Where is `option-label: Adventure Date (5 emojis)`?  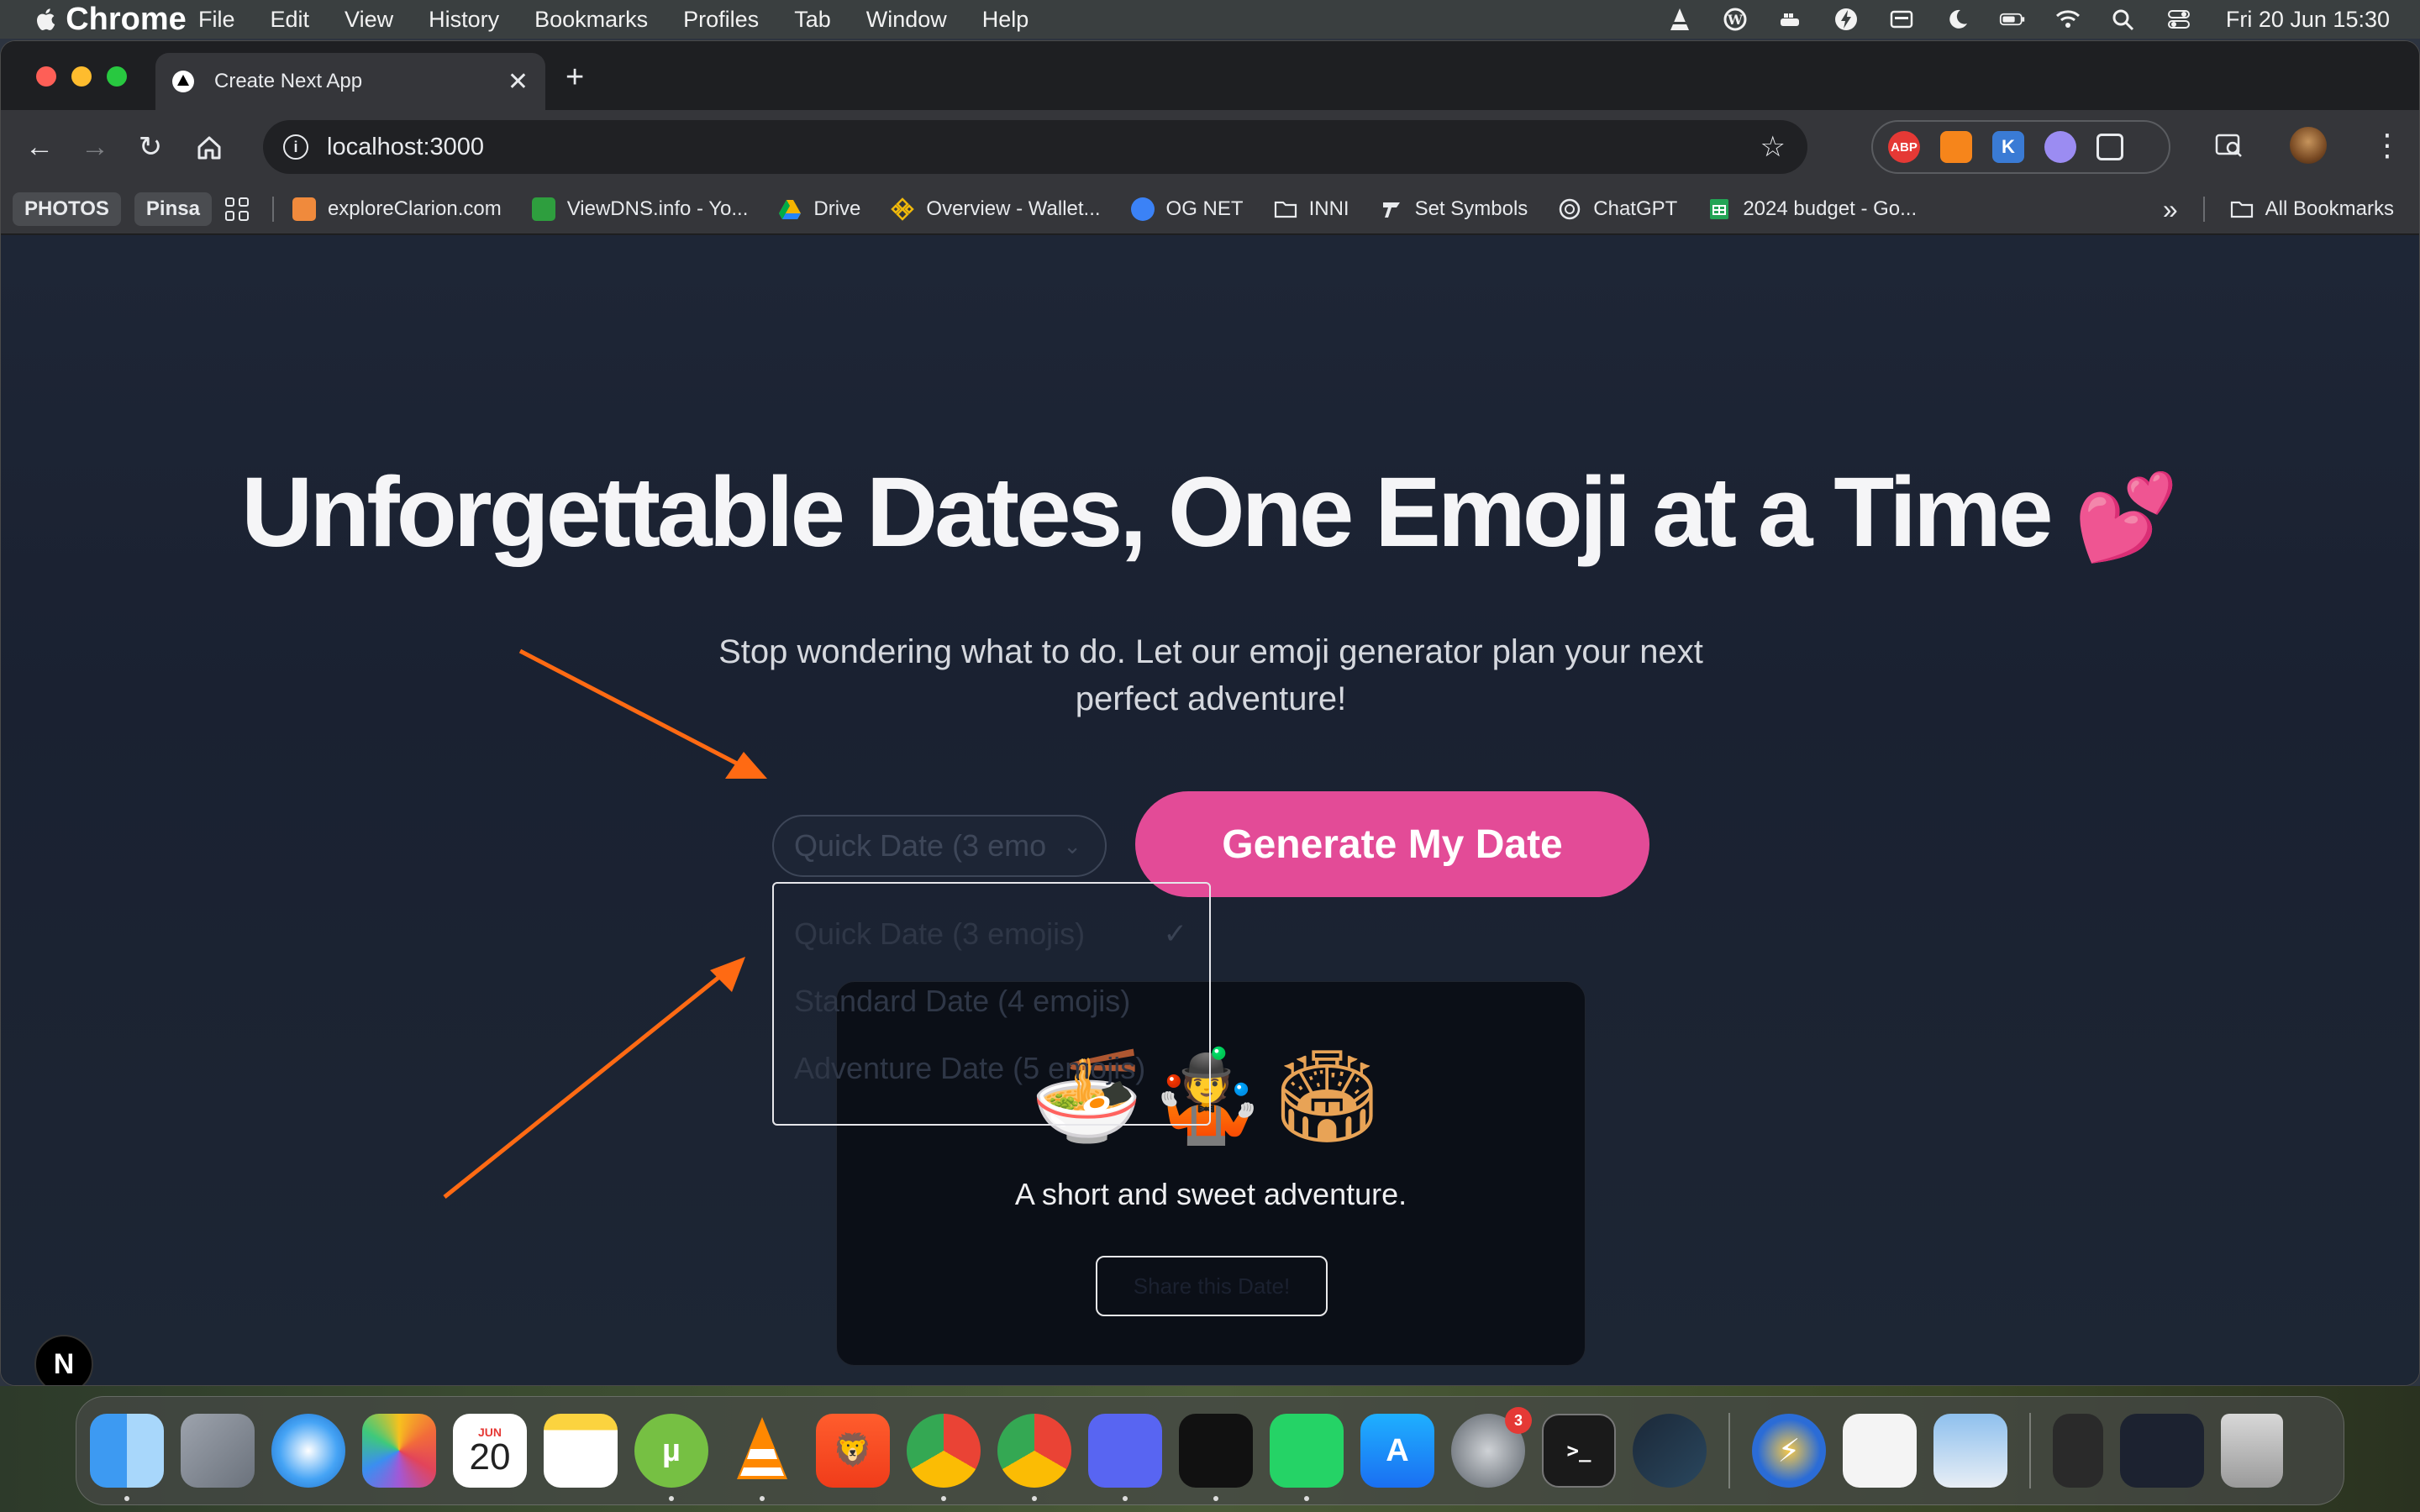
option-label: Adventure Date (5 emojis) is located at coordinates (970, 1068).